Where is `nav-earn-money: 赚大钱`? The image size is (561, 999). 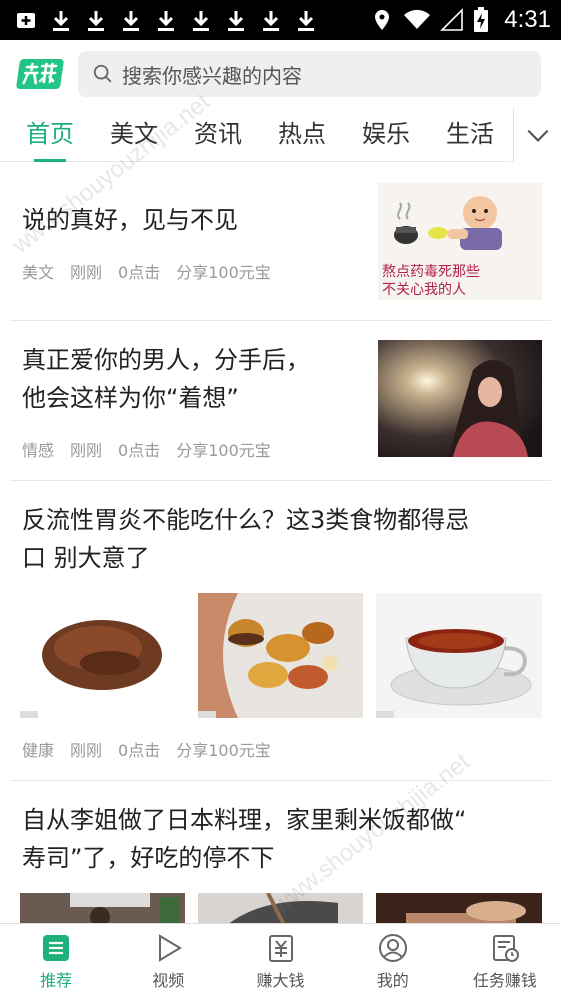 nav-earn-money: 赚大钱 is located at coordinates (280, 961).